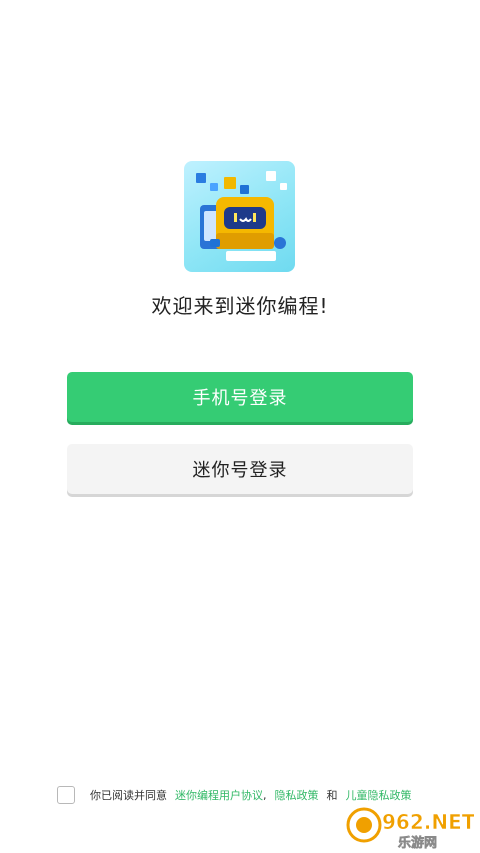  Describe the element at coordinates (239, 216) in the screenshot. I see `app-logo-icon` at that location.